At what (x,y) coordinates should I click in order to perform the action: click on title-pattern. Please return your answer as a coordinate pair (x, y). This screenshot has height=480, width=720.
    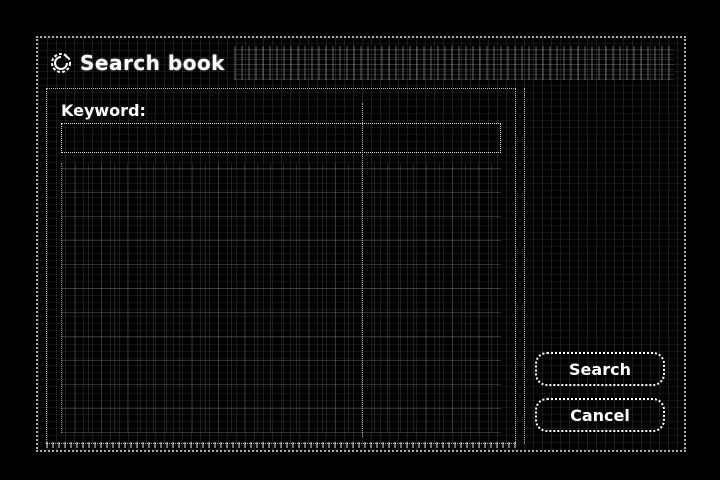
    Looking at the image, I should click on (454, 63).